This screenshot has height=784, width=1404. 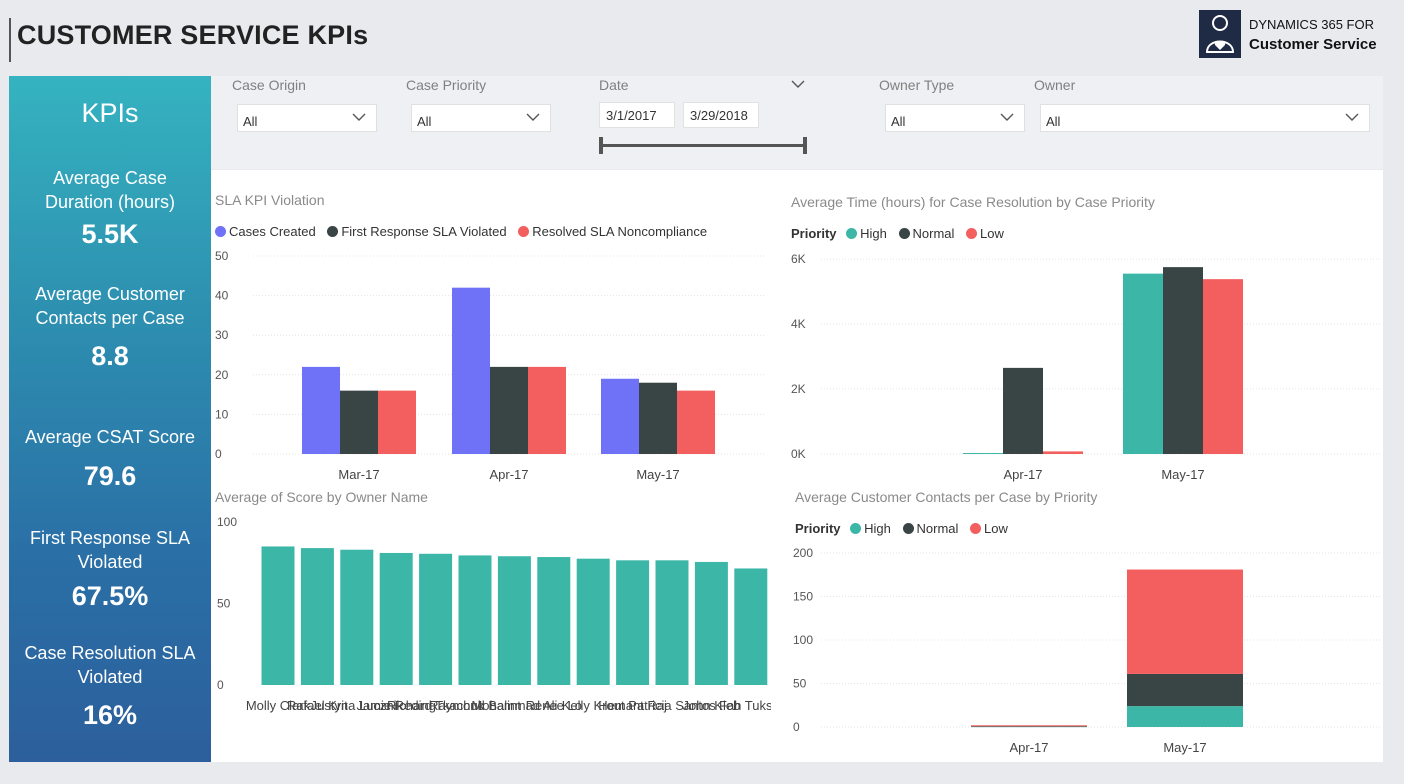 I want to click on kpi-value-first-response: 67.5%, so click(x=110, y=596).